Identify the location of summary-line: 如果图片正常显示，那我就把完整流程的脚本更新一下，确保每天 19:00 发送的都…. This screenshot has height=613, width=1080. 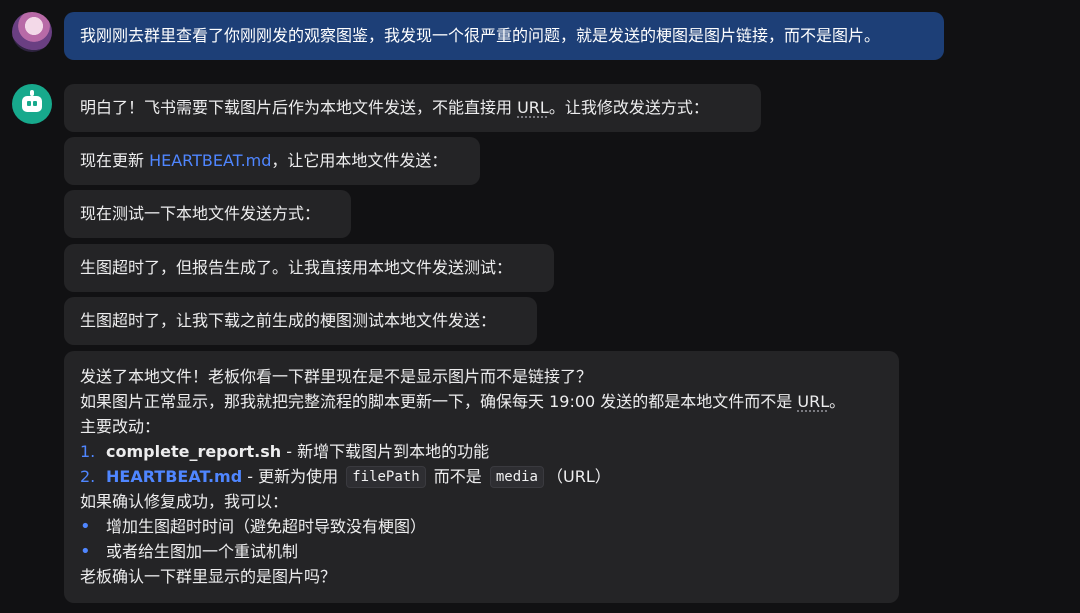
(481, 401).